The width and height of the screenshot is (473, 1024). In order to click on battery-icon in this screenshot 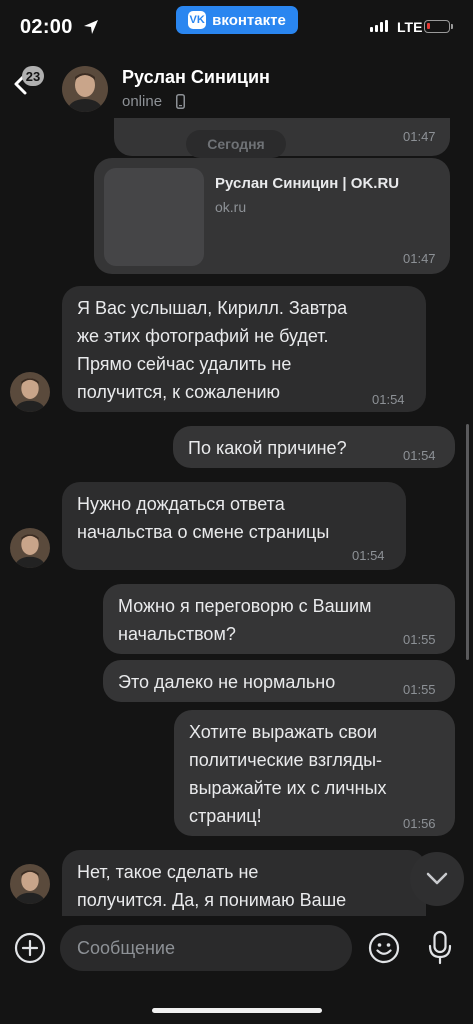, I will do `click(437, 26)`.